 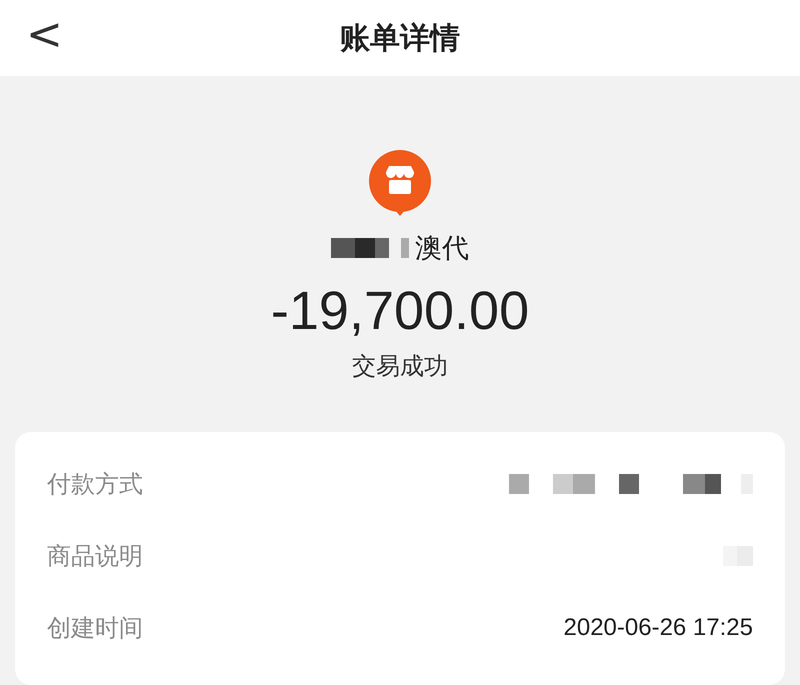 What do you see at coordinates (658, 628) in the screenshot?
I see `detail-value: 2020-06-26 17:25` at bounding box center [658, 628].